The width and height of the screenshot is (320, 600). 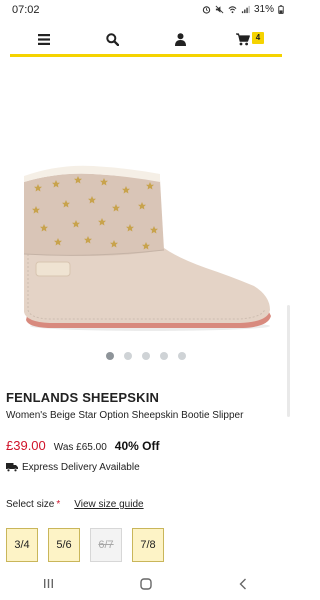 I want to click on delivery-info: Express Delivery Available, so click(x=73, y=467).